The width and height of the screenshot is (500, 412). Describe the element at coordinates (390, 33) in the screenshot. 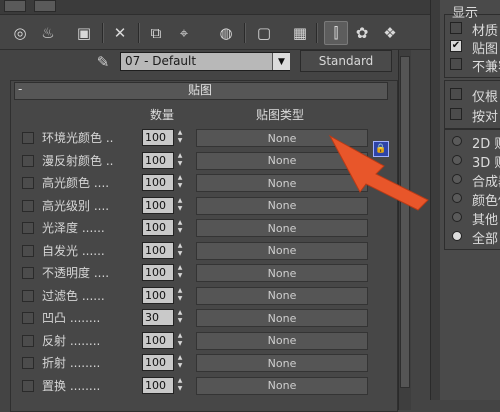

I see `options-icon: ❖` at that location.